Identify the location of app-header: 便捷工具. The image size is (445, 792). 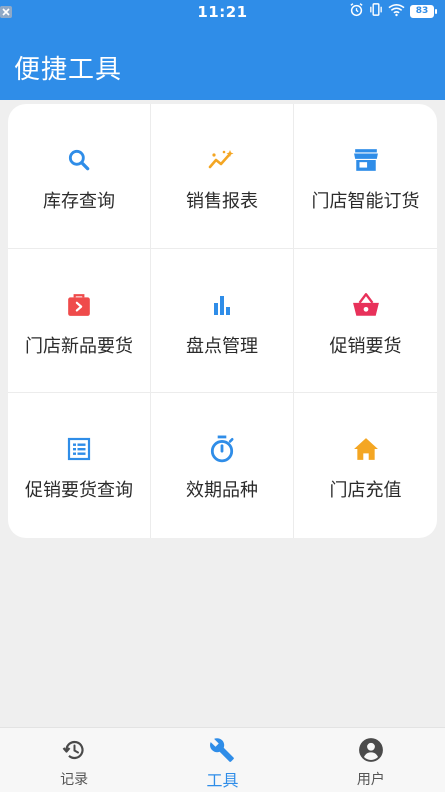
(222, 61).